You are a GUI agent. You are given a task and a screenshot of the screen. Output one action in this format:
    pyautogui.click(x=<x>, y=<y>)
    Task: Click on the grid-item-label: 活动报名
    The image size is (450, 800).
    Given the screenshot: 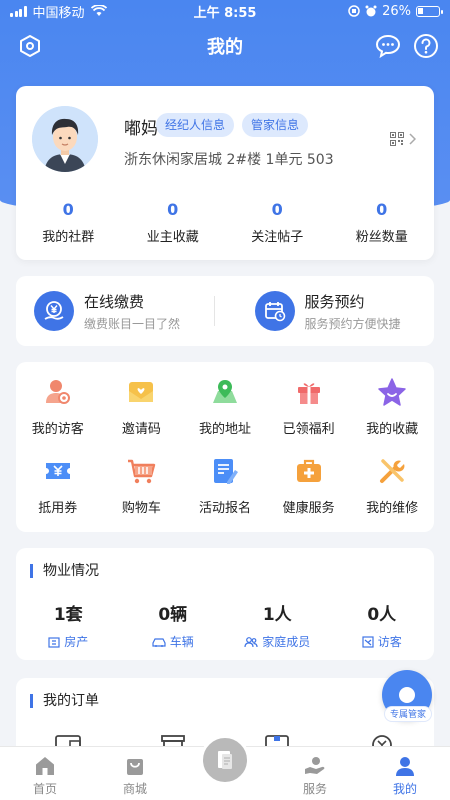 What is the action you would take?
    pyautogui.click(x=224, y=508)
    